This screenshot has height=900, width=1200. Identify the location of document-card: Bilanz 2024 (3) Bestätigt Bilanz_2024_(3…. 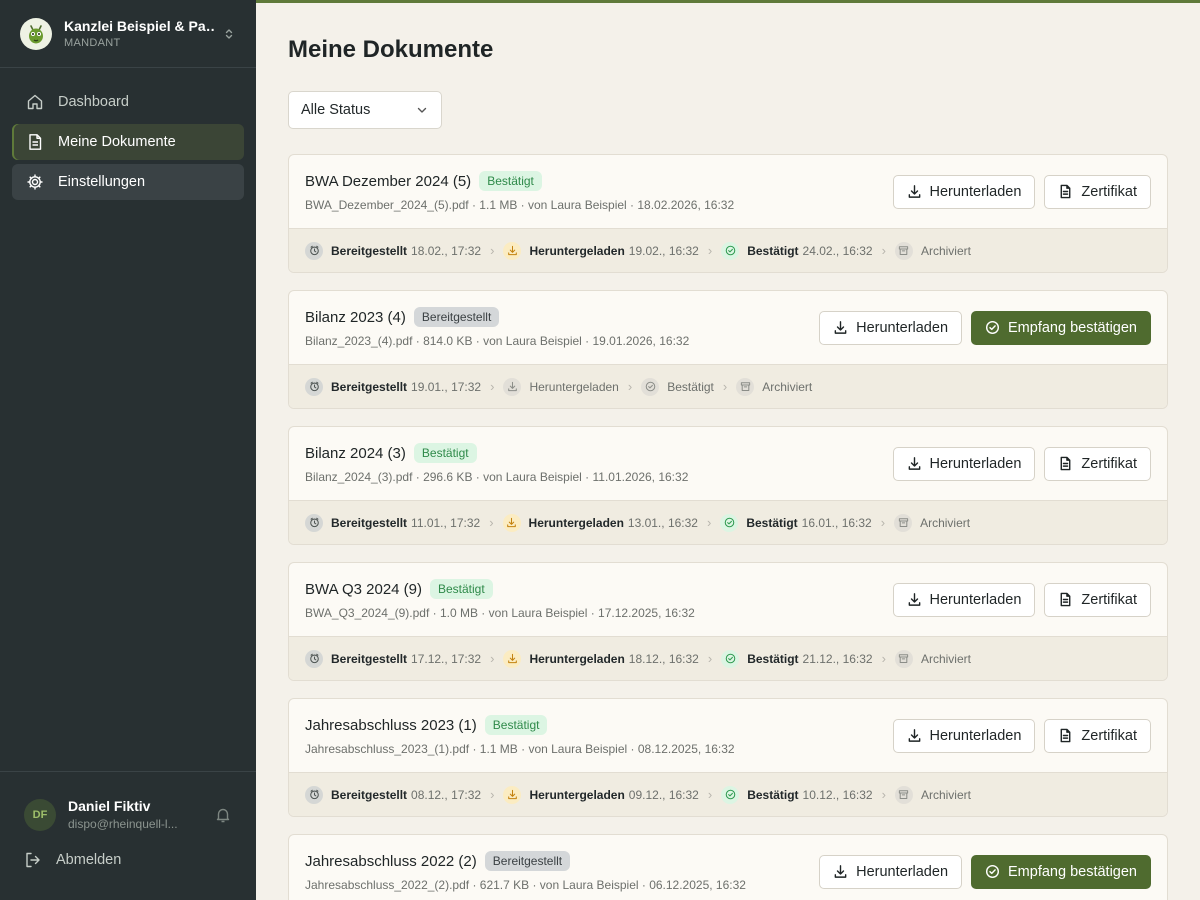
(728, 485).